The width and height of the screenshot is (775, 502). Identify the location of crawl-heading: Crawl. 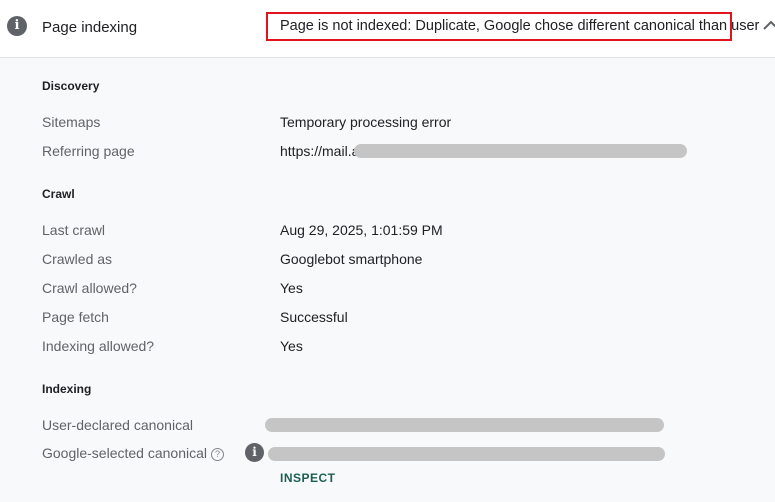
(58, 194).